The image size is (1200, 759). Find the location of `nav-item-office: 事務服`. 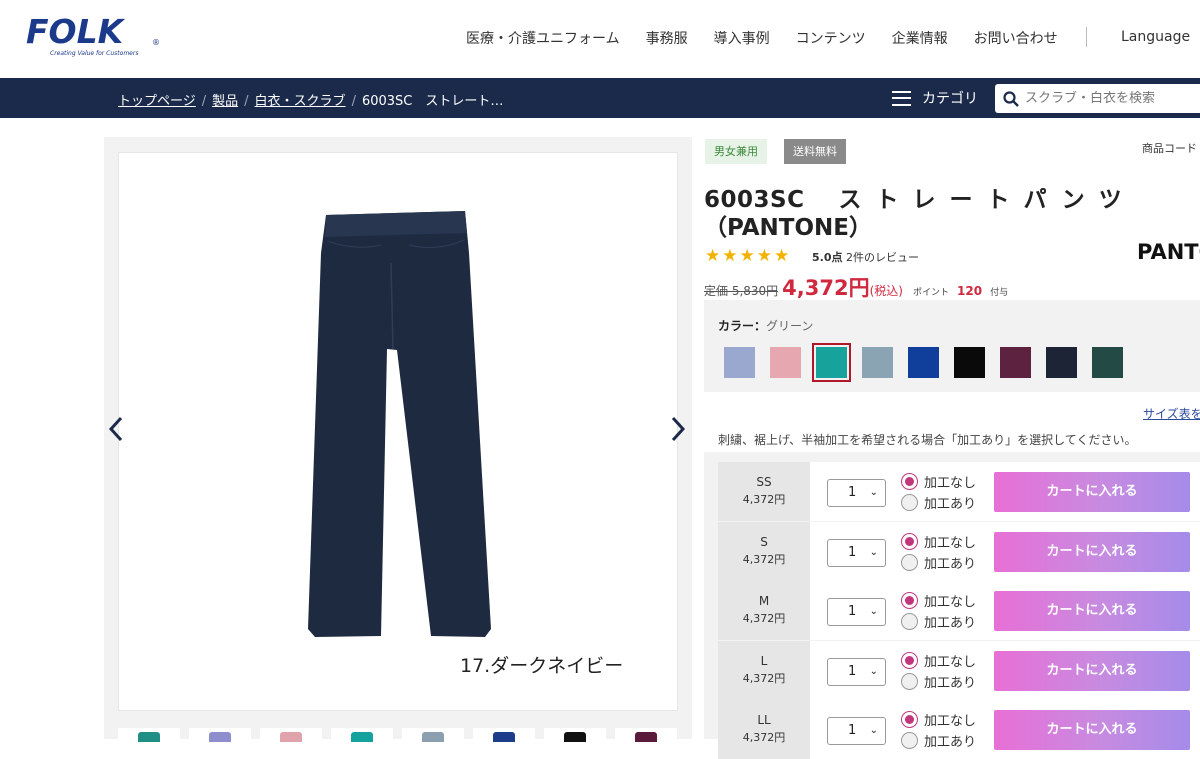

nav-item-office: 事務服 is located at coordinates (667, 38).